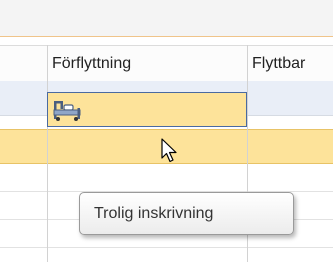 The image size is (333, 262). I want to click on toolbar-area, so click(166, 18).